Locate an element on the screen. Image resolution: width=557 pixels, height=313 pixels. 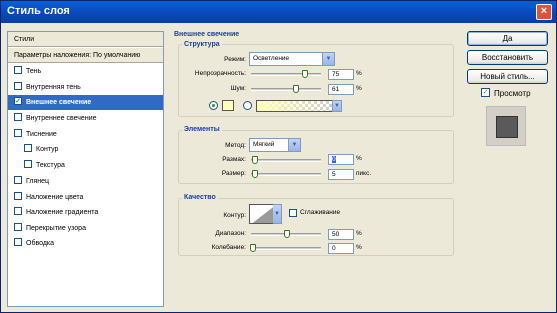
style-item-stroke: Обводка is located at coordinates (85, 243).